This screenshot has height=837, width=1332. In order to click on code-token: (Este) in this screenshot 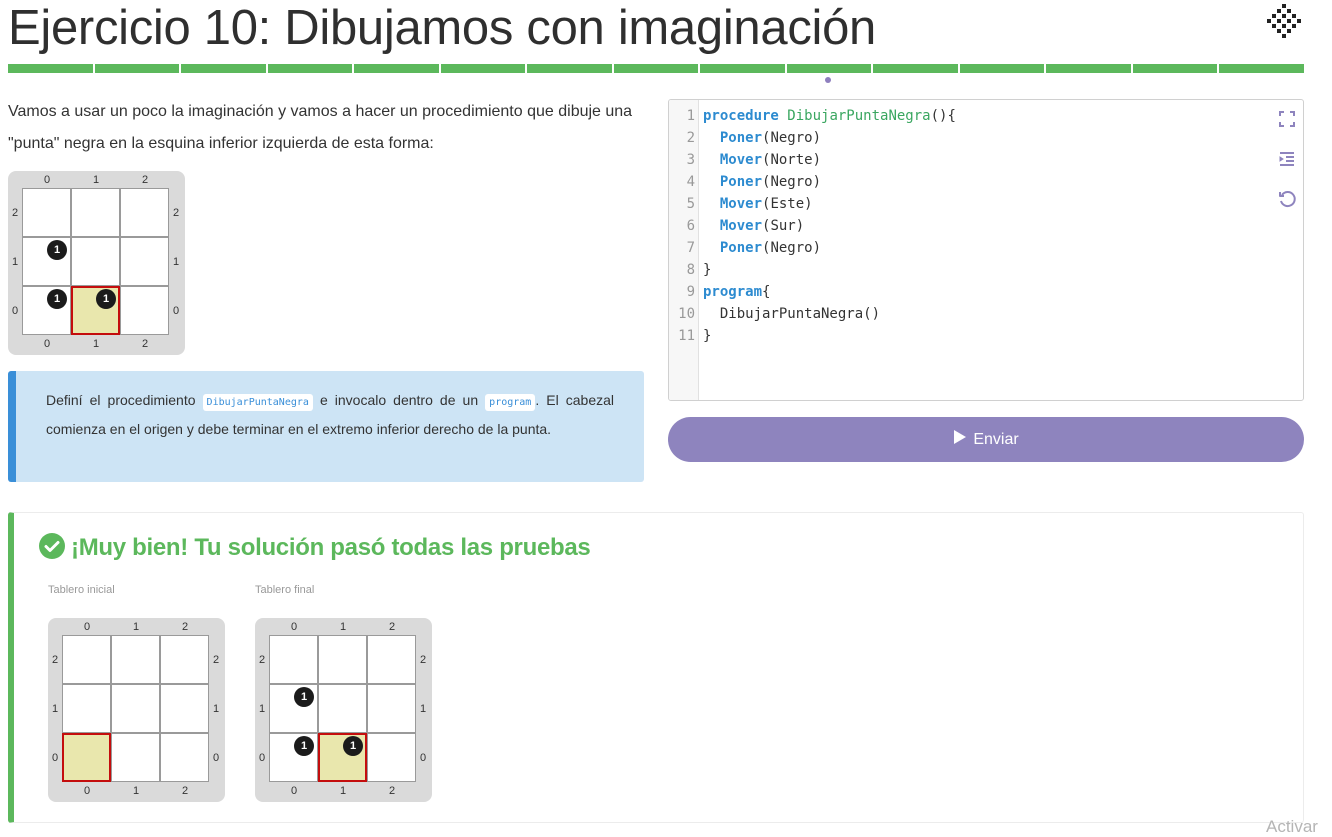, I will do `click(787, 204)`.